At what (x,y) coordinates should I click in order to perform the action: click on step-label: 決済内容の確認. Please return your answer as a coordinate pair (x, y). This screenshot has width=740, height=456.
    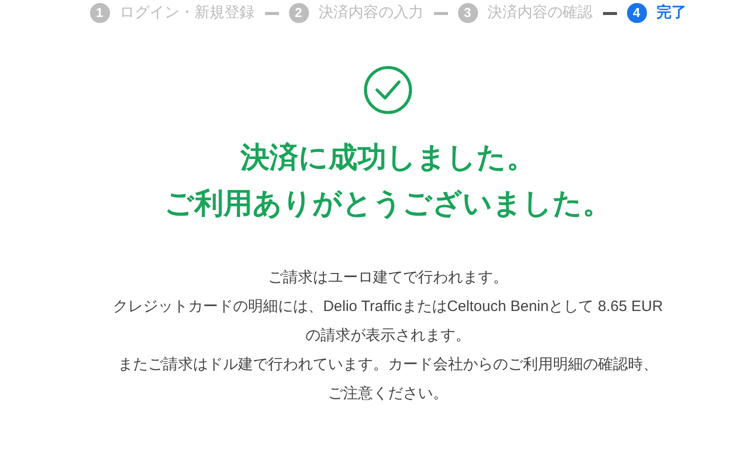
    Looking at the image, I should click on (540, 12).